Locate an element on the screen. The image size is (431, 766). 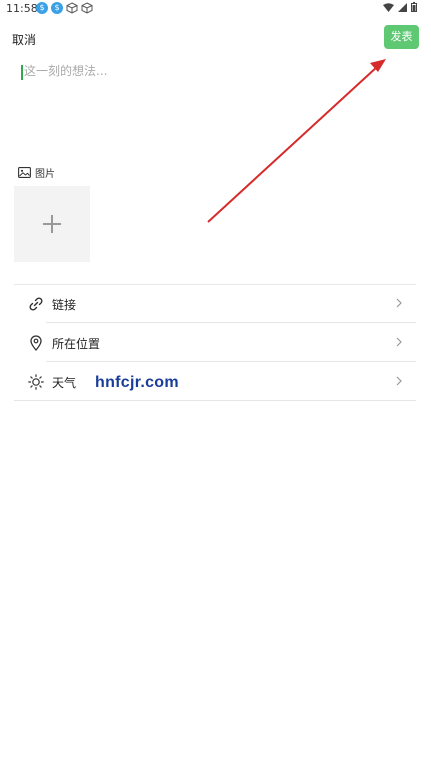
cancel-button: 取消 is located at coordinates (24, 39).